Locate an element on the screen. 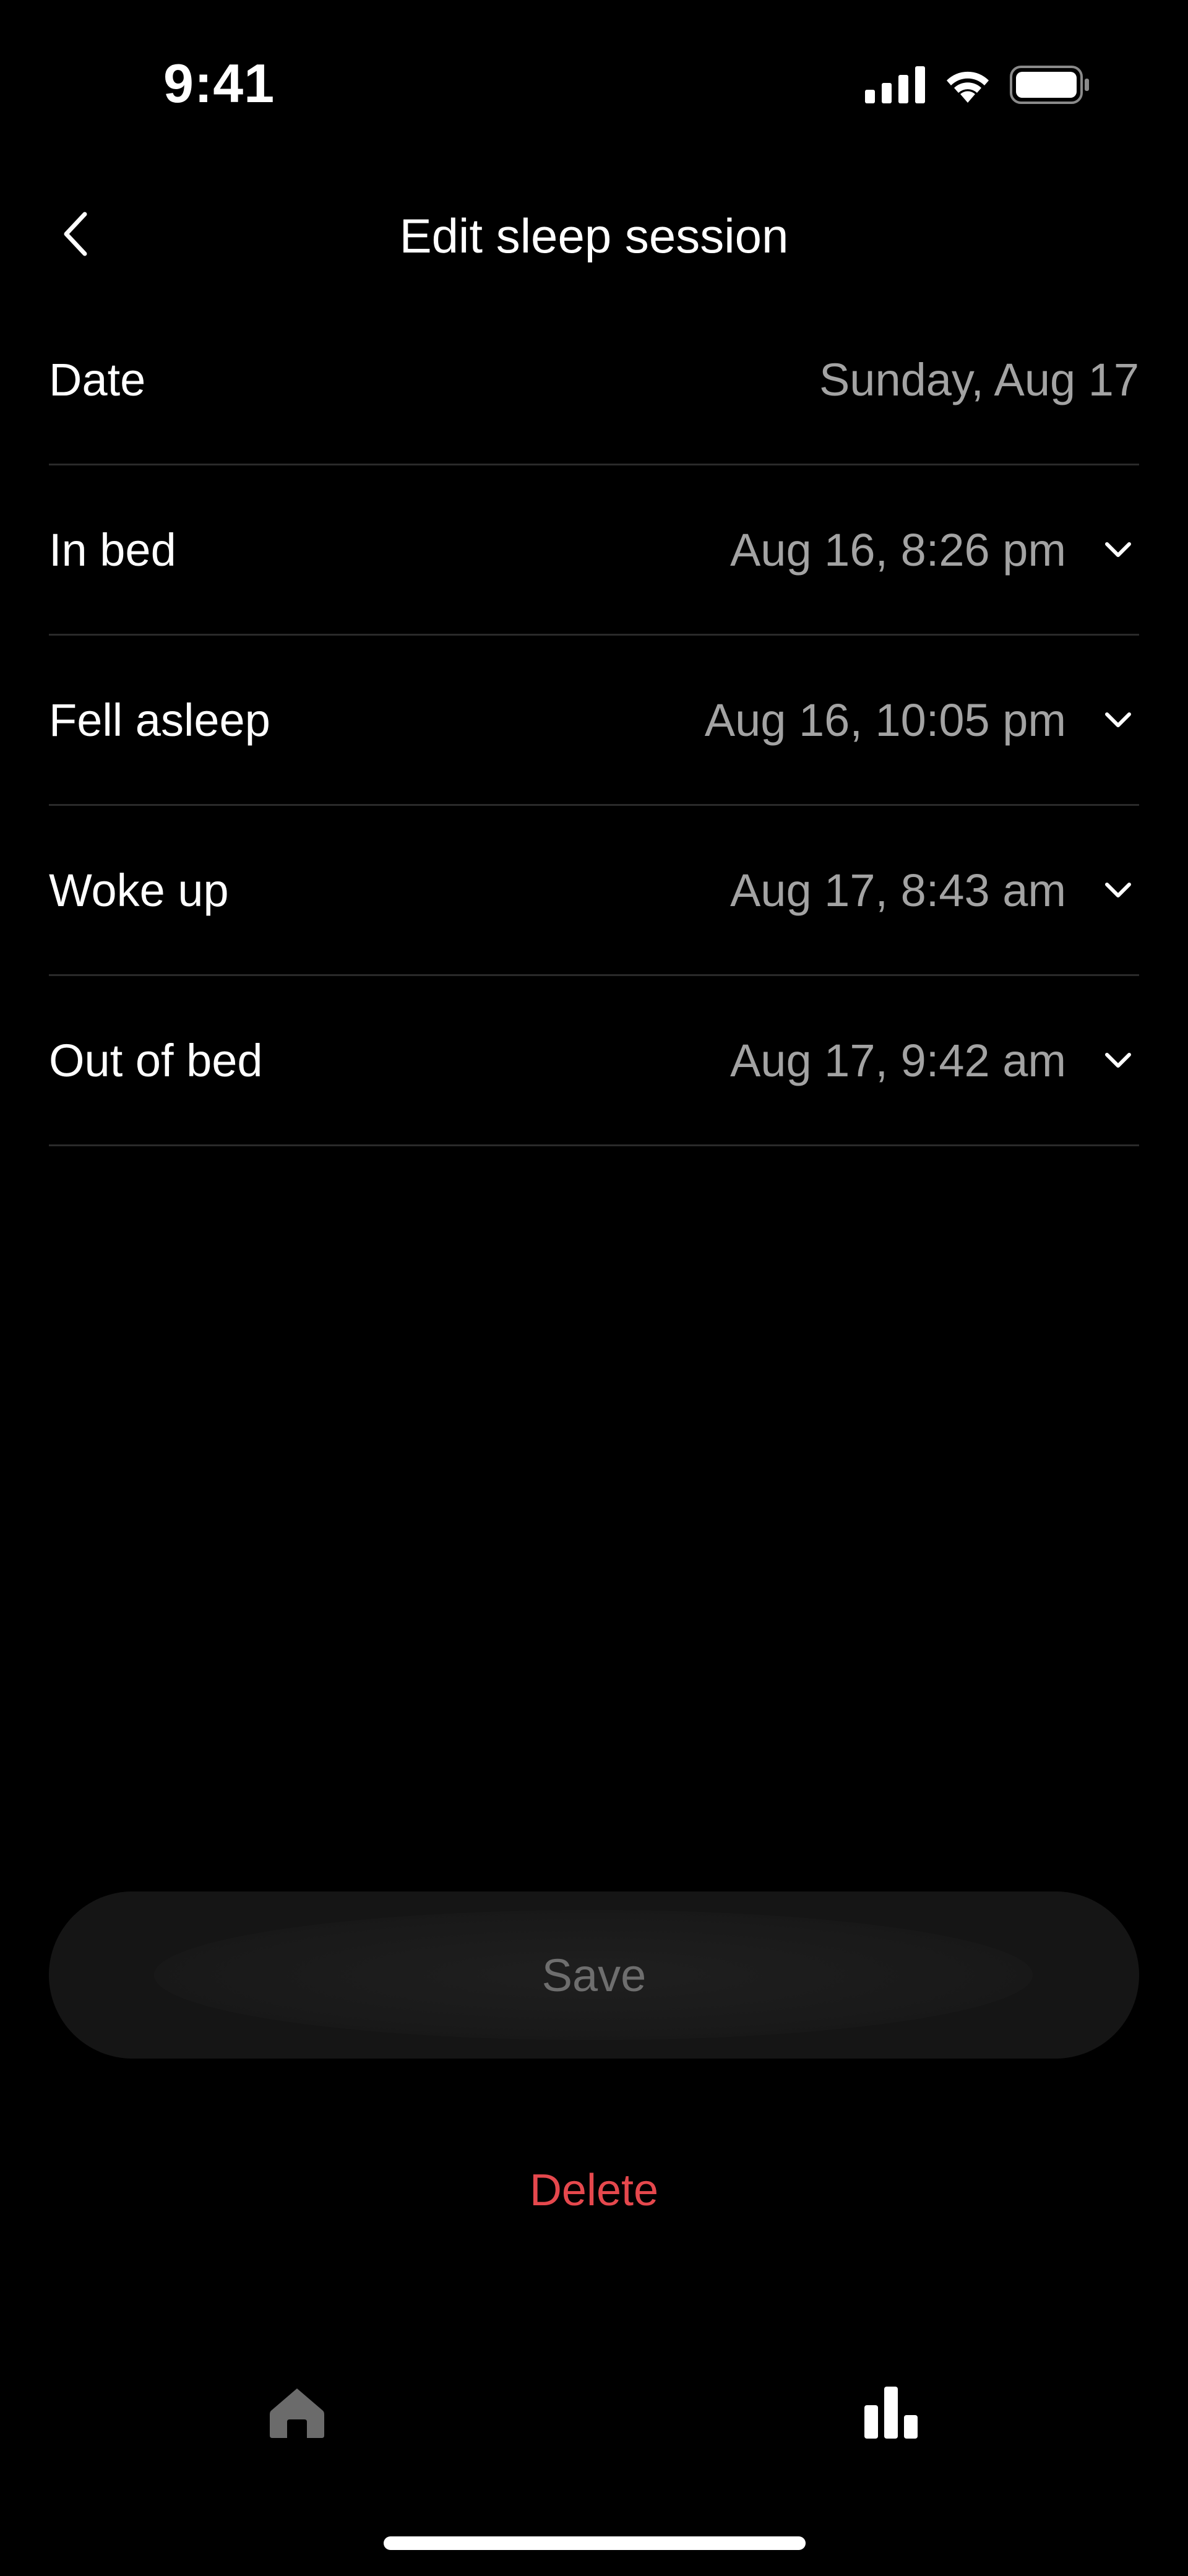 This screenshot has width=1188, height=2576. save-button-label: Save is located at coordinates (594, 1975).